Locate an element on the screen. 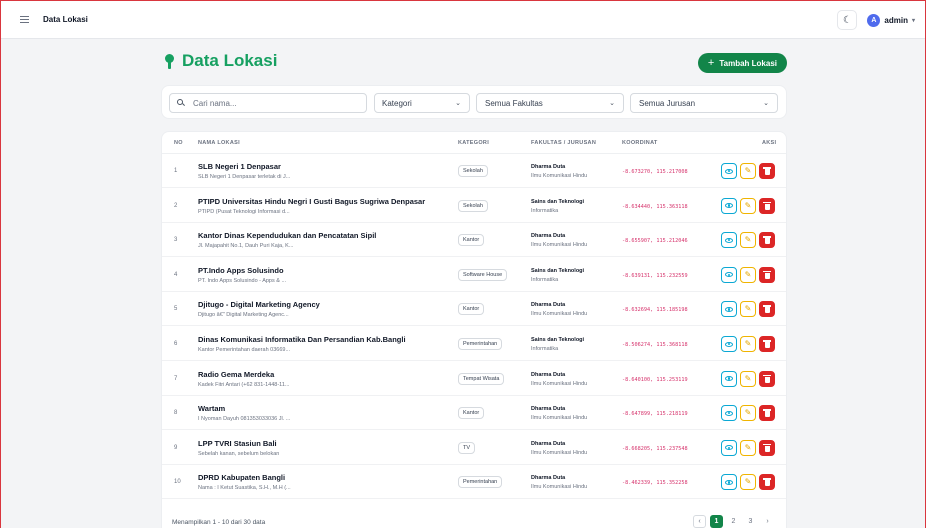  faculty-select: Semua Fakultas ⌄ is located at coordinates (550, 103).